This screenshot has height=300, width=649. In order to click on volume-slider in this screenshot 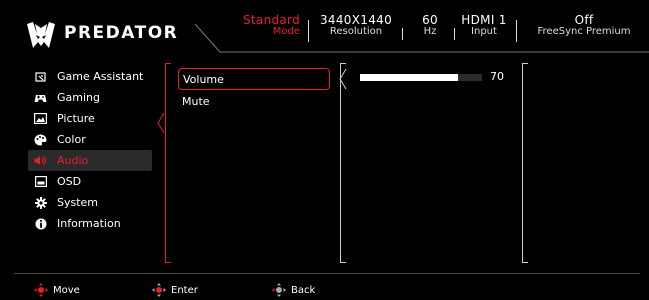, I will do `click(421, 77)`.